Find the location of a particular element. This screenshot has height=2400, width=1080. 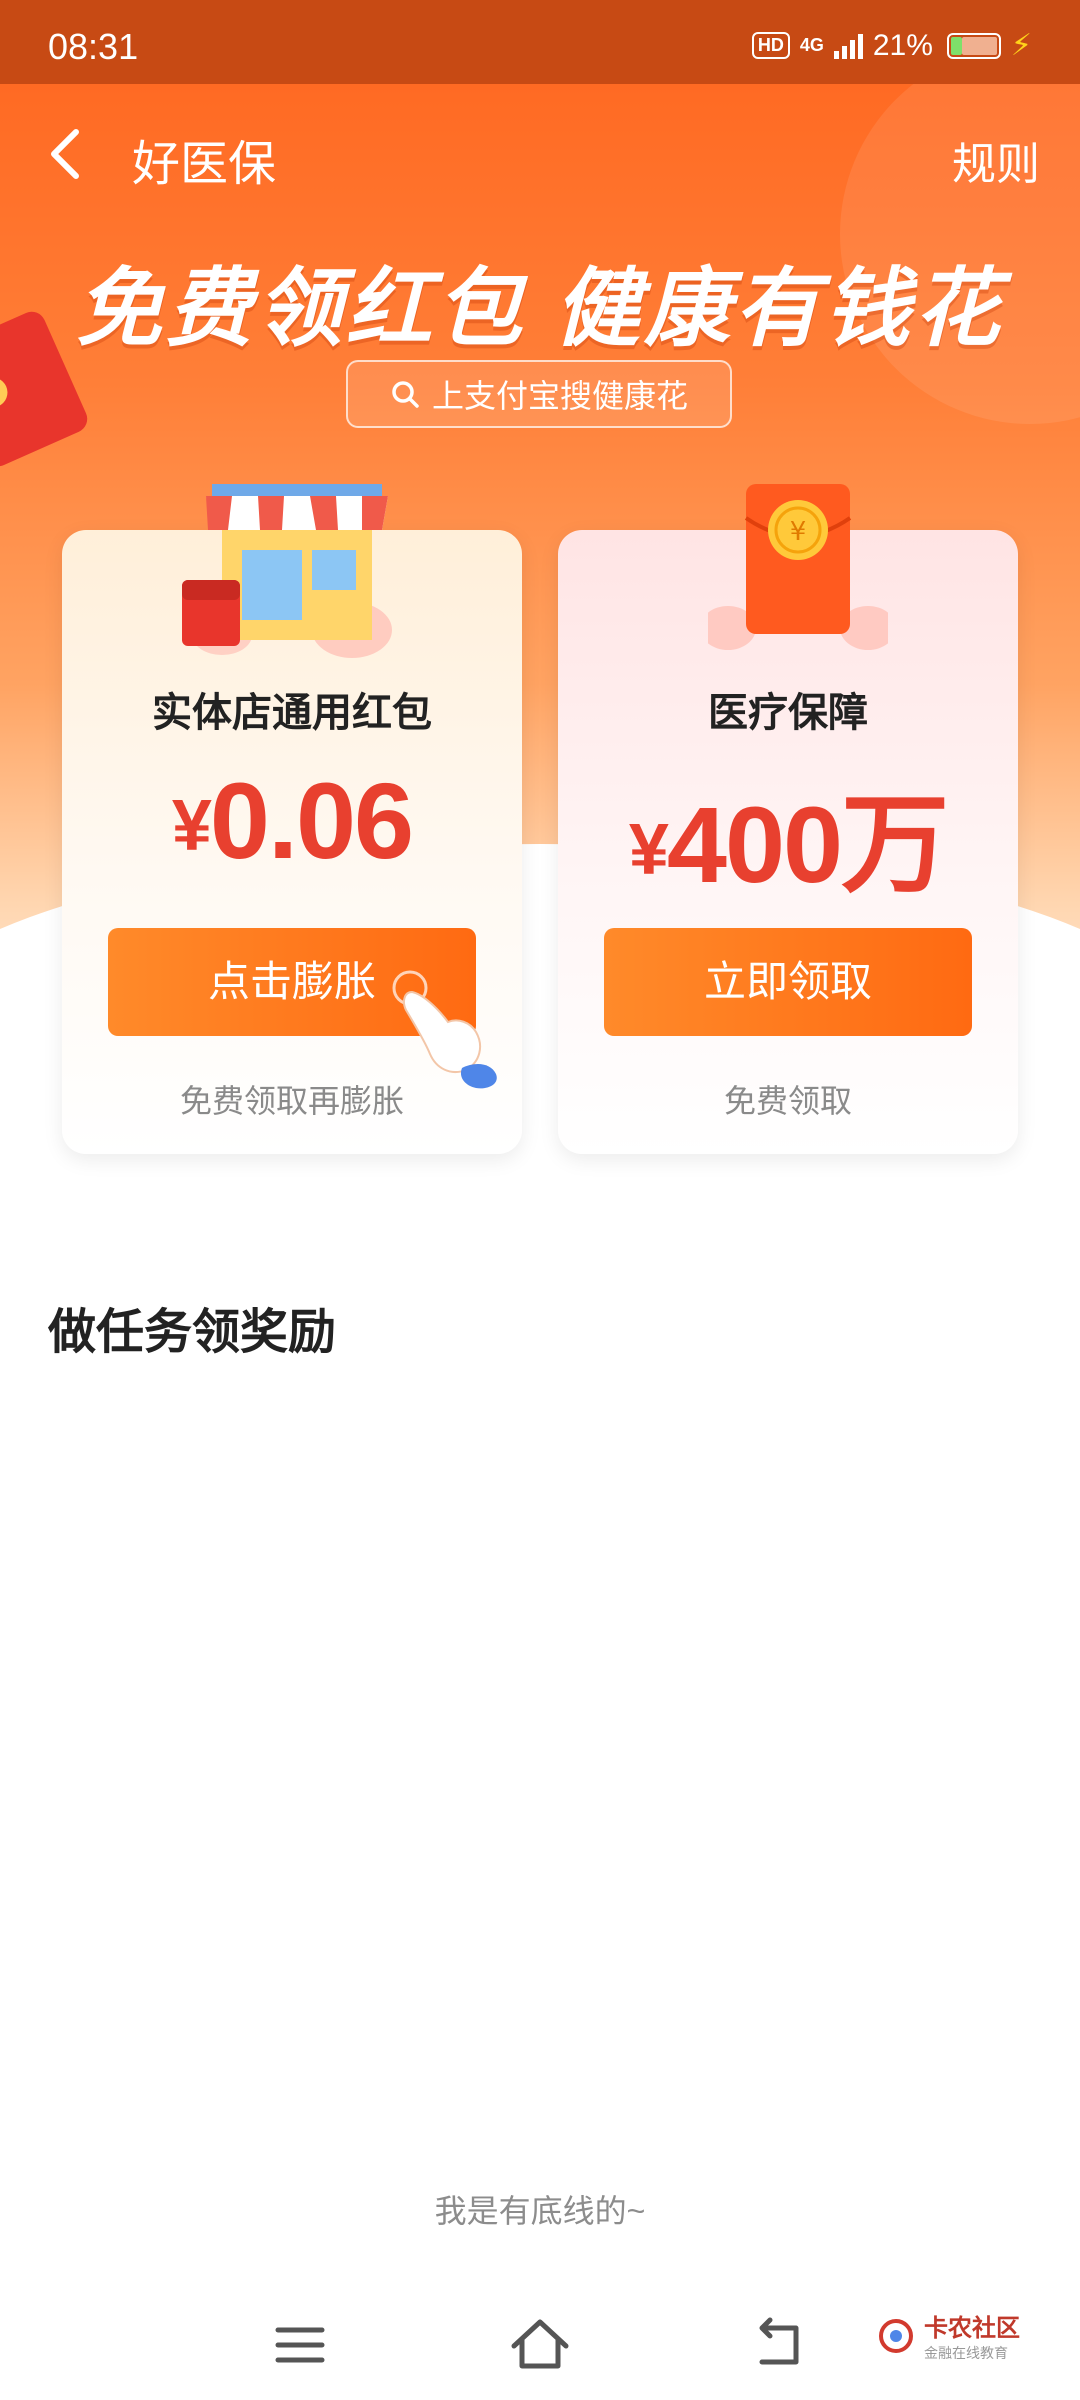

store-redpacket-card: 实体店通用红包 ¥0.06 点击膨胀 免费领取再膨胀 is located at coordinates (292, 819).